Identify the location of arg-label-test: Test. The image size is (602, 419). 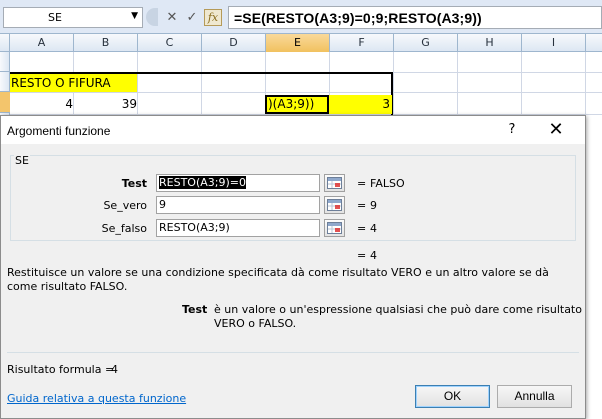
(134, 183).